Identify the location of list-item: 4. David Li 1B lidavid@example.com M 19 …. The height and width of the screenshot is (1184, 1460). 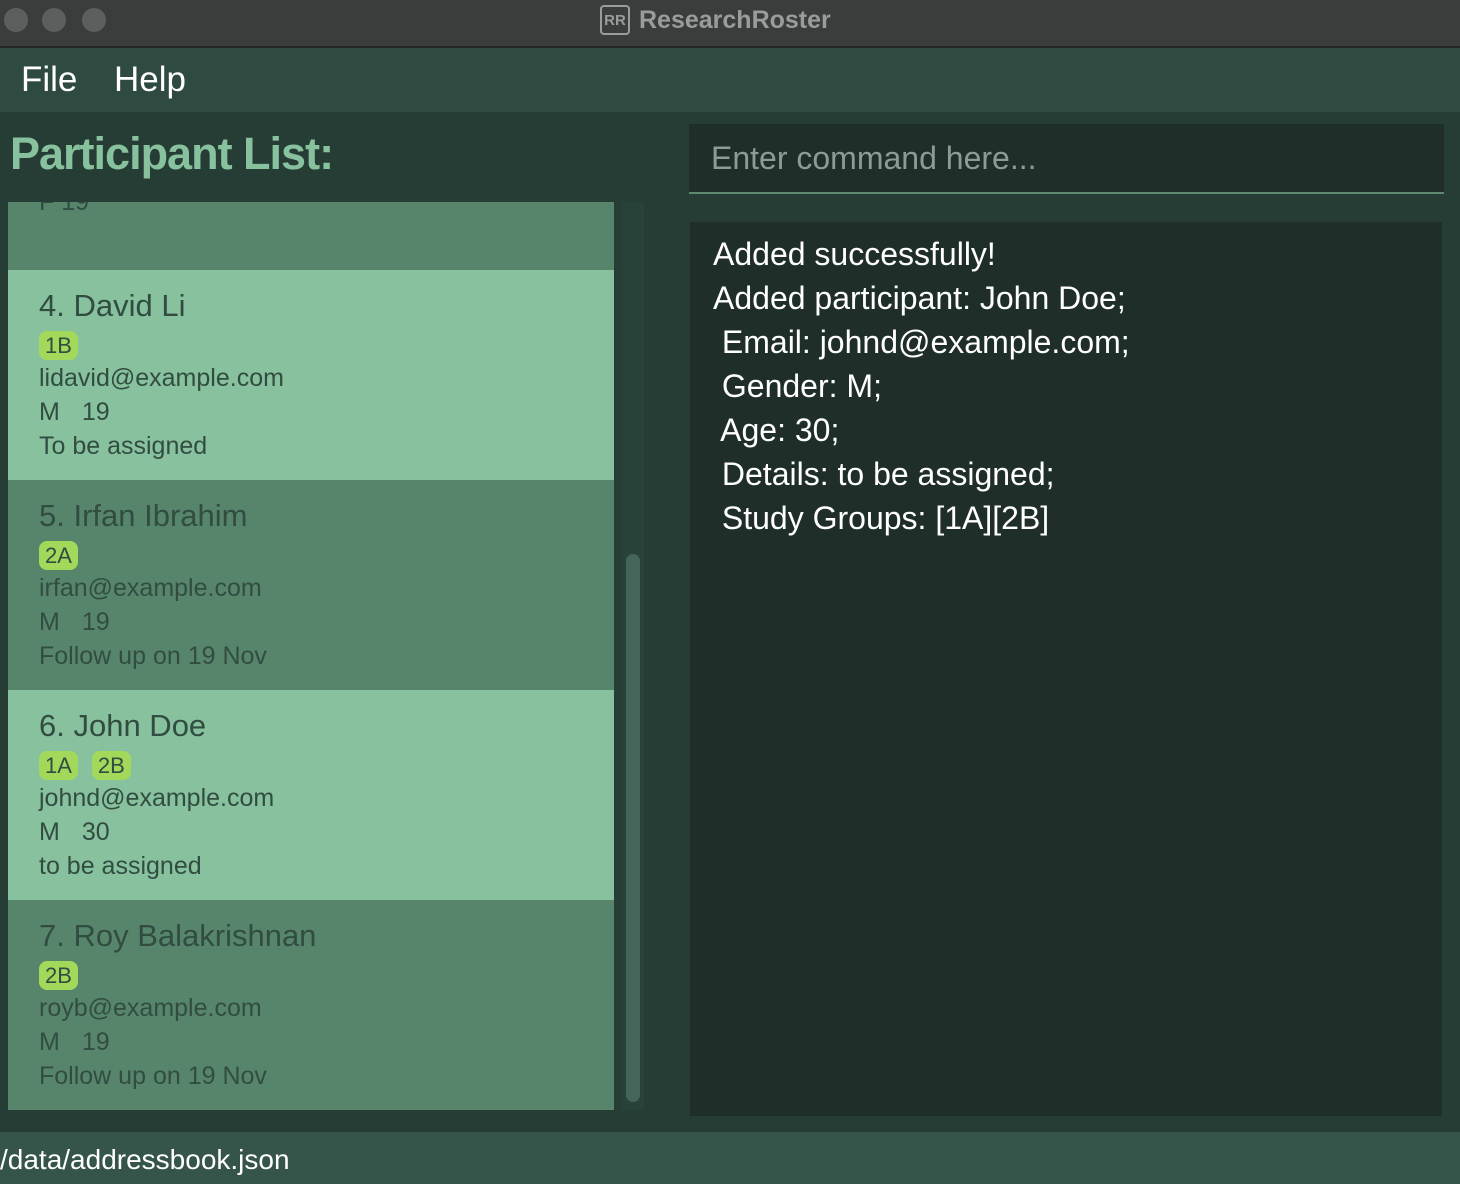
(311, 375).